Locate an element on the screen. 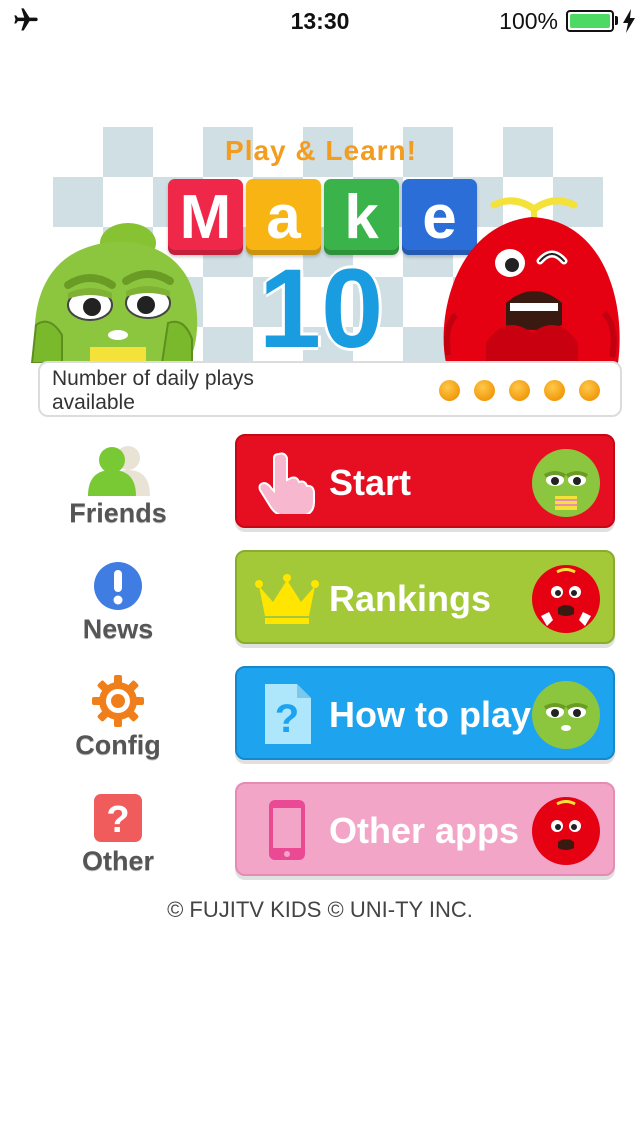  smartphone-icon is located at coordinates (287, 830).